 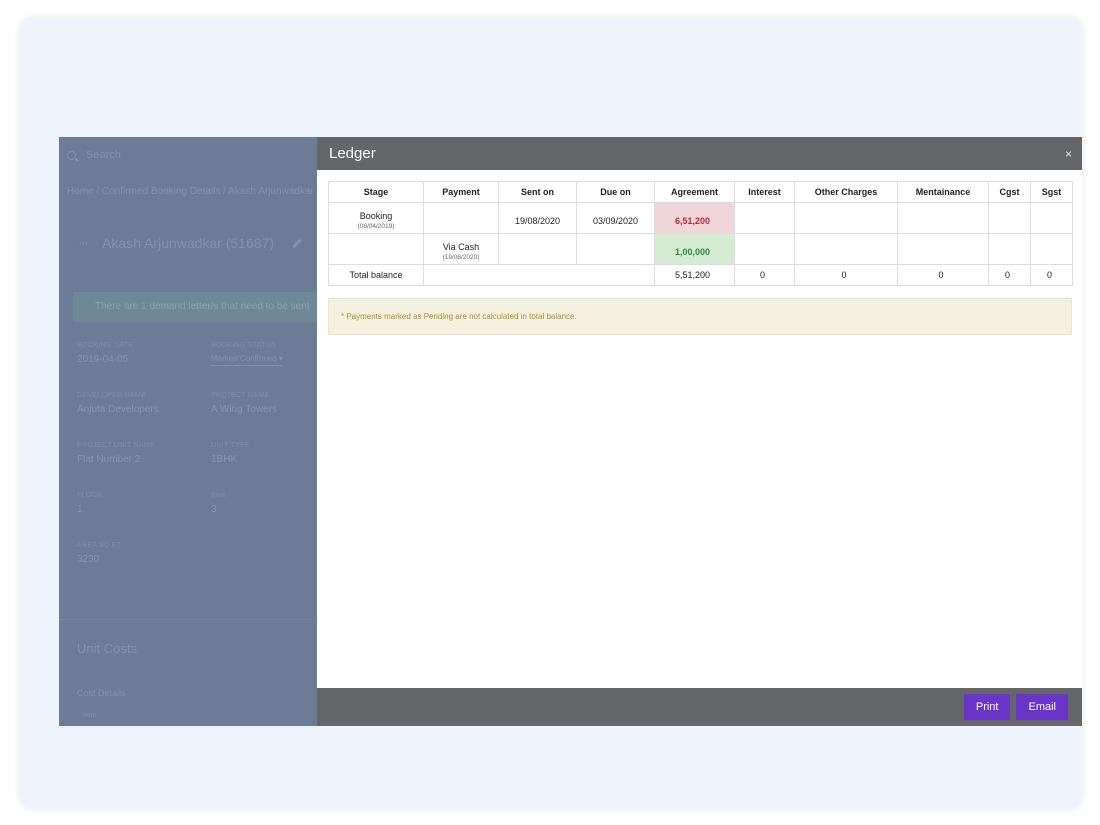 What do you see at coordinates (694, 192) in the screenshot?
I see `column-header-agreement: Agreement` at bounding box center [694, 192].